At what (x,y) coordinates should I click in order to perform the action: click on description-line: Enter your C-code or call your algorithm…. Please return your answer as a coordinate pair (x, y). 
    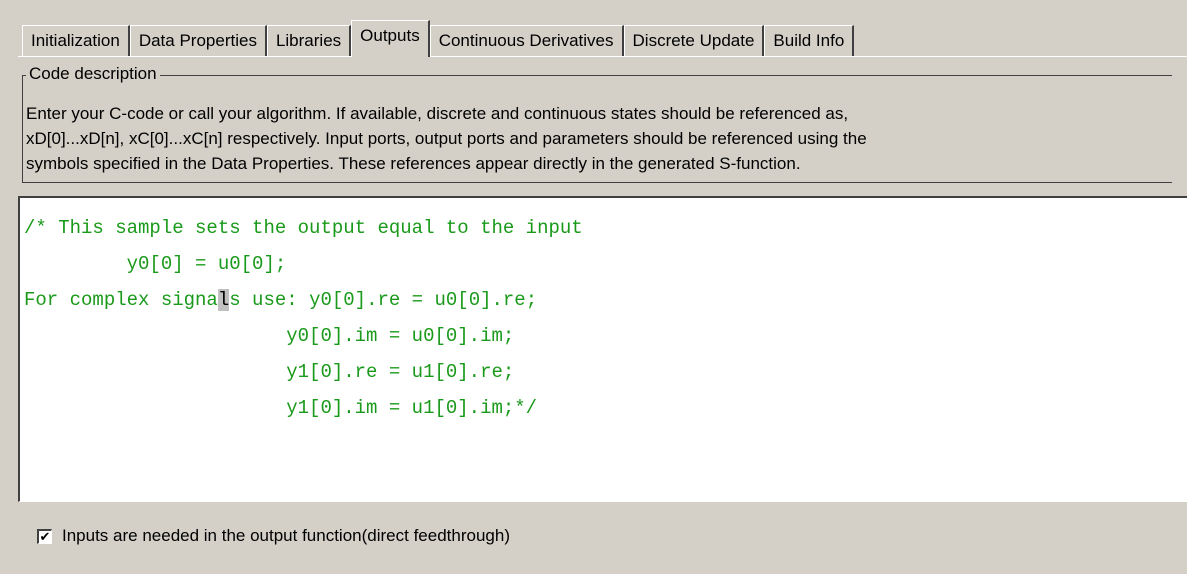
    Looking at the image, I should click on (437, 113).